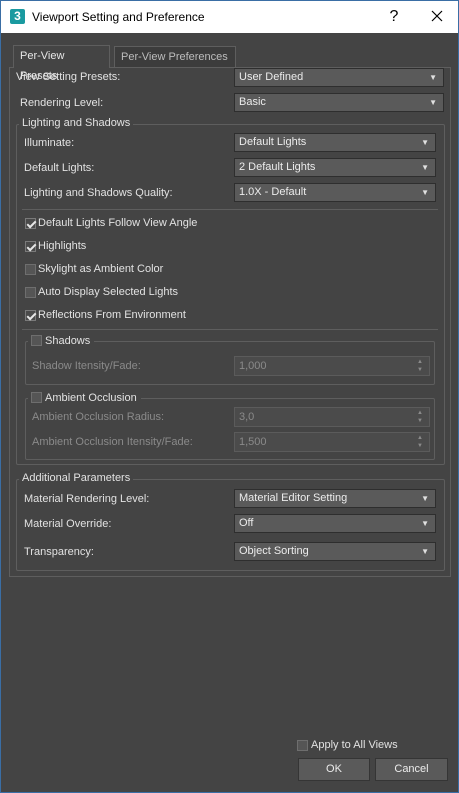  What do you see at coordinates (101, 269) in the screenshot?
I see `skylight-ambient-label: Skylight as Ambient Color` at bounding box center [101, 269].